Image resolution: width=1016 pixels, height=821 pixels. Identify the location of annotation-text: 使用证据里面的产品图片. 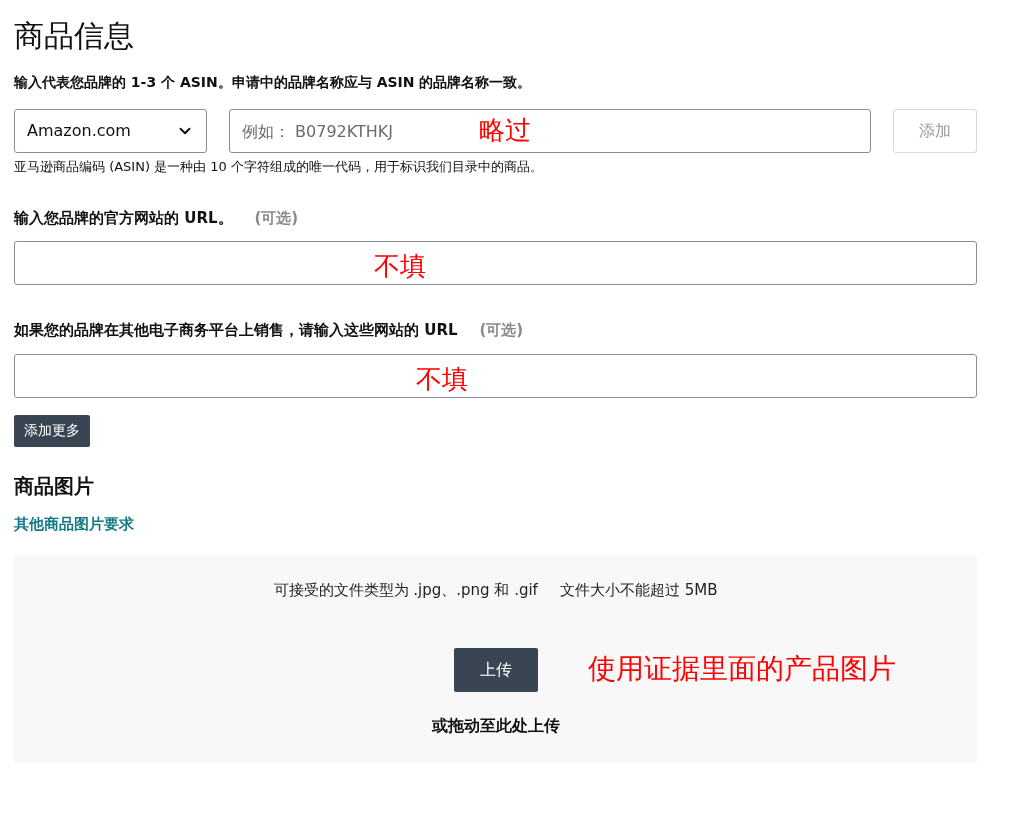
(741, 668).